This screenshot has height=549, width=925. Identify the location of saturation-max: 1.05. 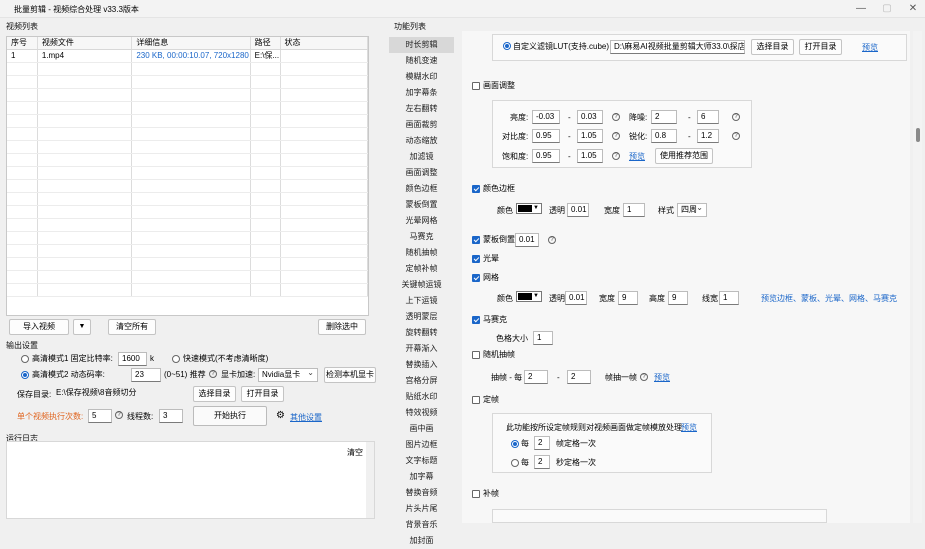
(590, 156).